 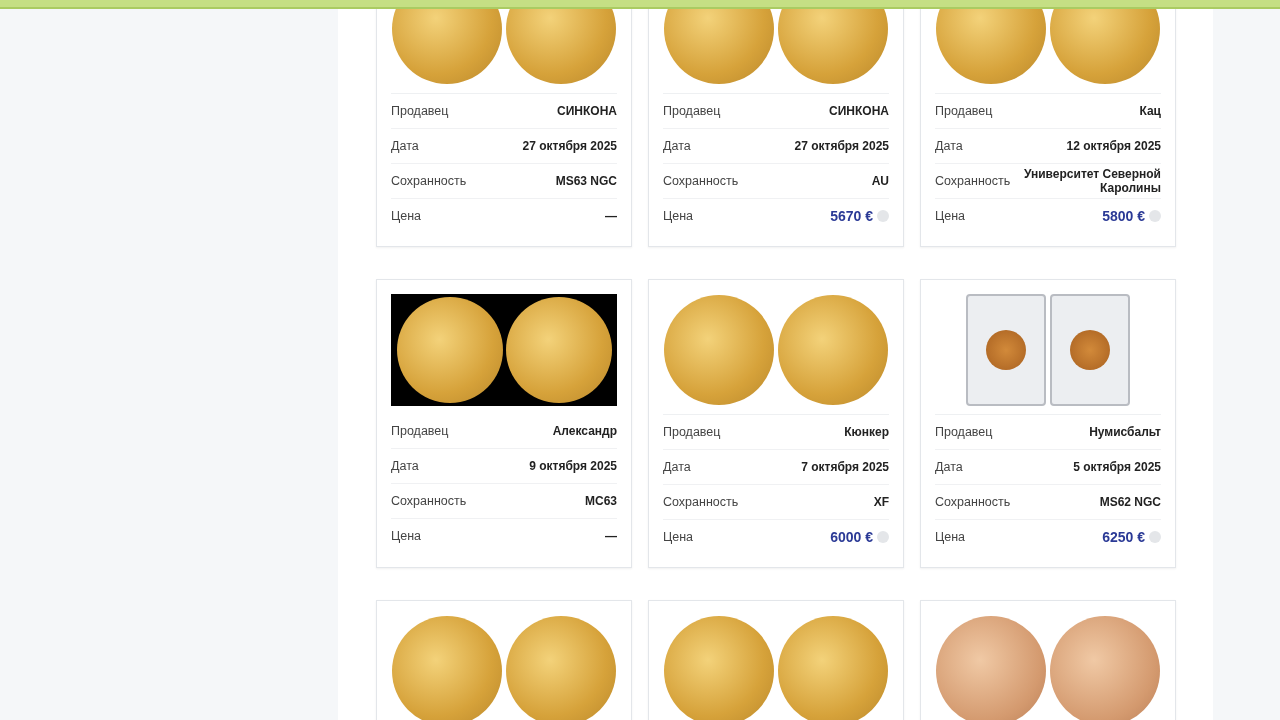 What do you see at coordinates (586, 181) in the screenshot?
I see `field-value: MS63 NGC` at bounding box center [586, 181].